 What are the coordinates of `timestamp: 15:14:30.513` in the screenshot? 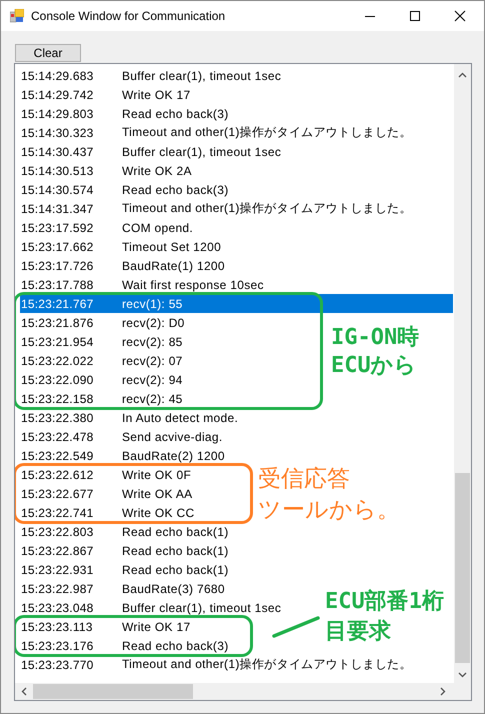 It's located at (57, 171).